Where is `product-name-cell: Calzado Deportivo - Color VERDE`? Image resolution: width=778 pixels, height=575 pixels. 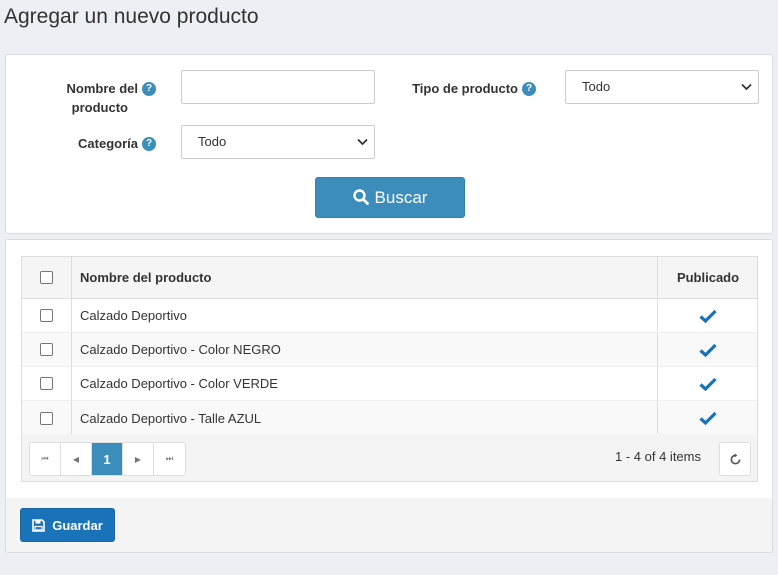
product-name-cell: Calzado Deportivo - Color VERDE is located at coordinates (365, 383).